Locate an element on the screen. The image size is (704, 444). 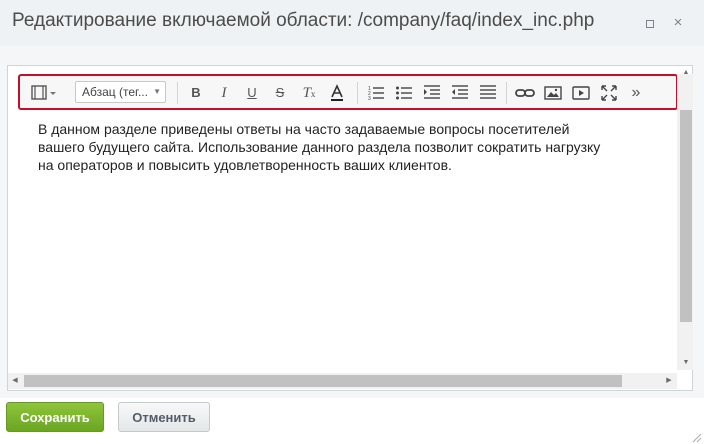
align-icon is located at coordinates (488, 92).